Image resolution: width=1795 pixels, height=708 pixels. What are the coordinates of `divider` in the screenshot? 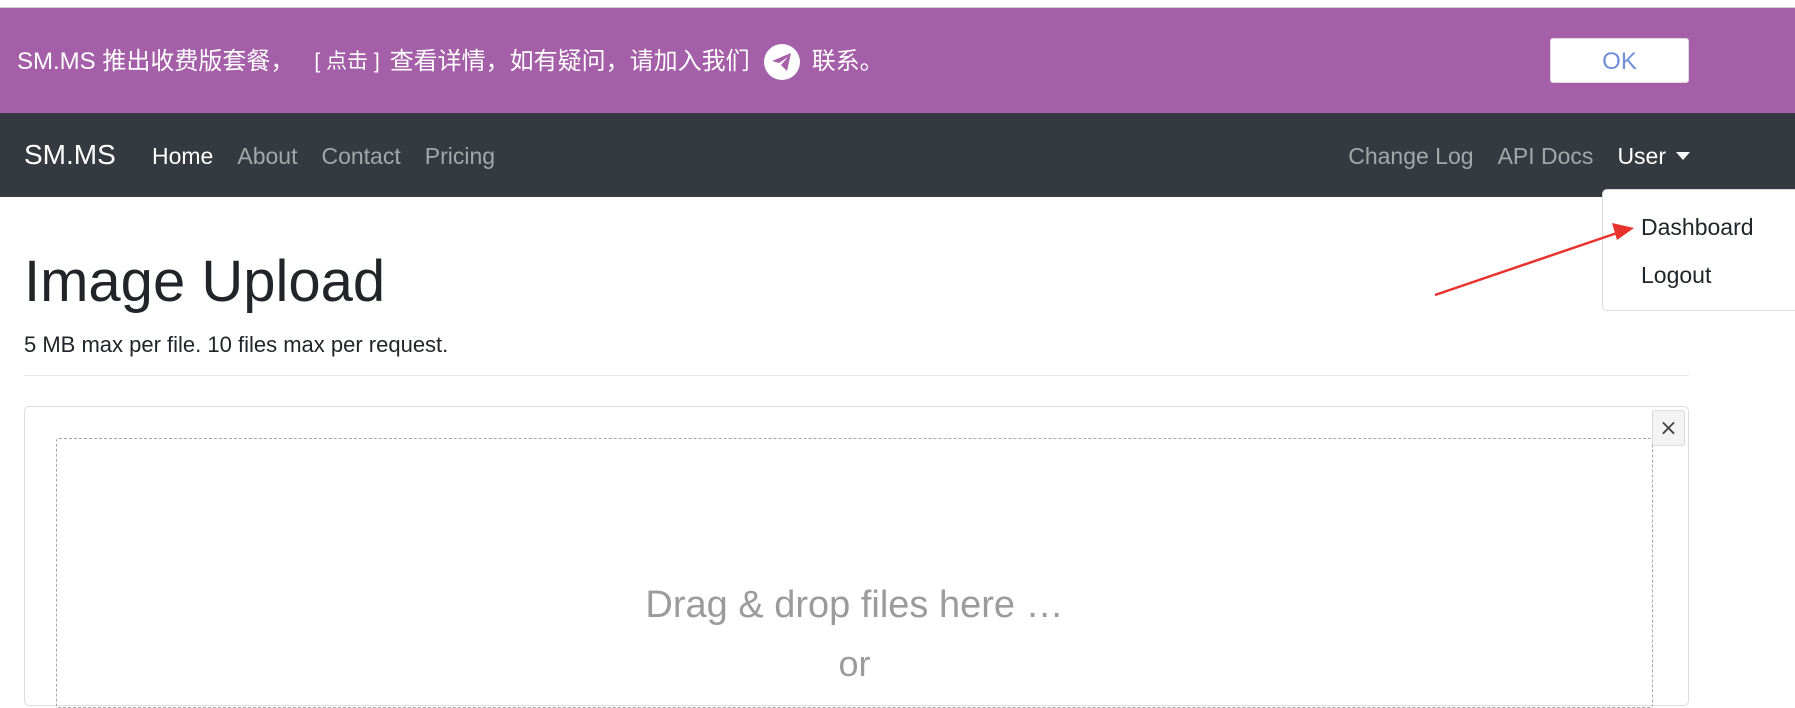 It's located at (856, 375).